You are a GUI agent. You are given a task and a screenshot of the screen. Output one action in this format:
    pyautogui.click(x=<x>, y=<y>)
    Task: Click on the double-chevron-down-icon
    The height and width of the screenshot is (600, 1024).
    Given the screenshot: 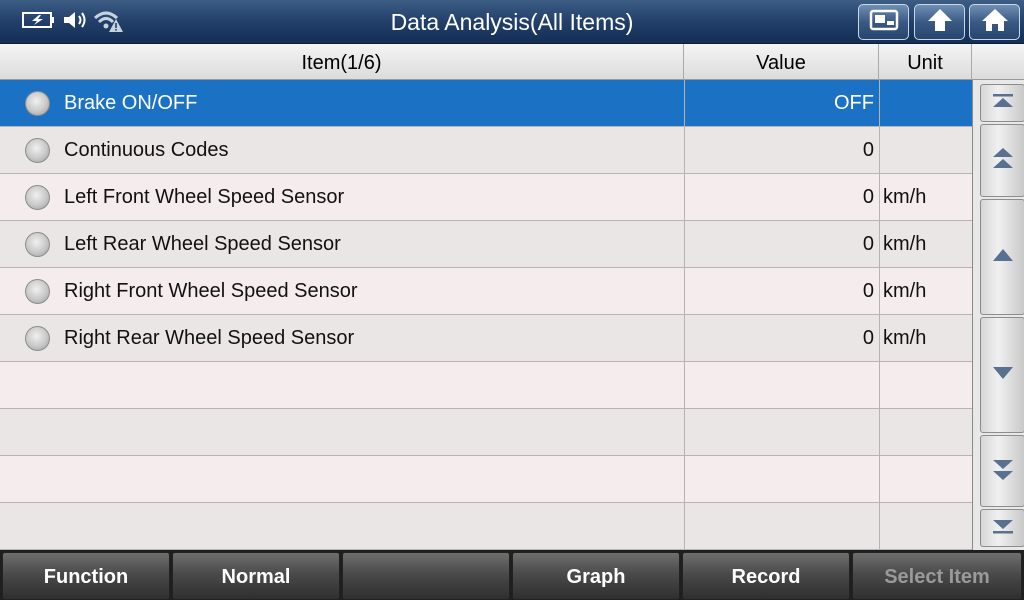 What is the action you would take?
    pyautogui.click(x=1003, y=471)
    